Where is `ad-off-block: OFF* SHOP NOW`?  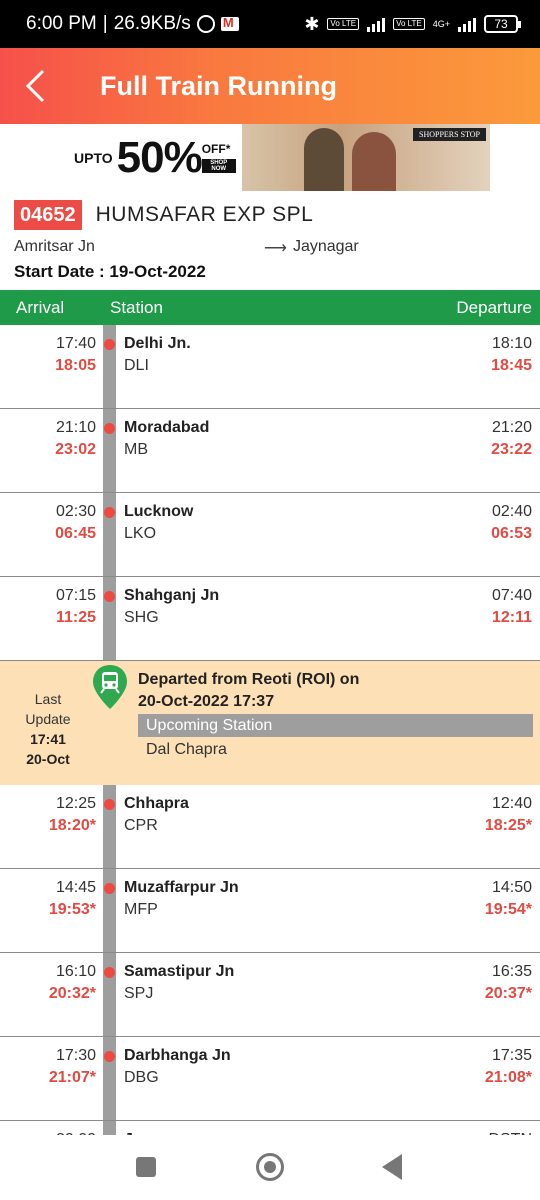
ad-off-block: OFF* SHOP NOW is located at coordinates (218, 157).